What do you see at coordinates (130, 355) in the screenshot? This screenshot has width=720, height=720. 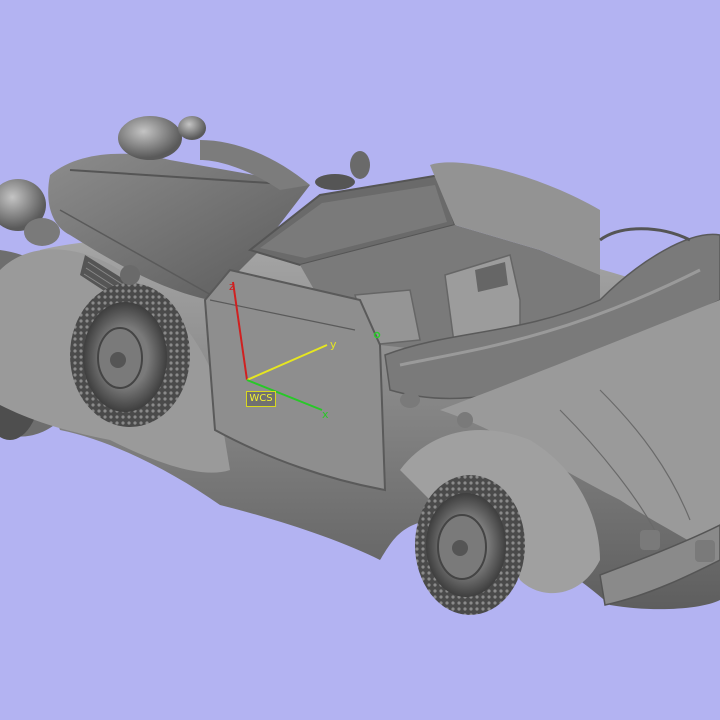 I see `spare-wheel` at bounding box center [130, 355].